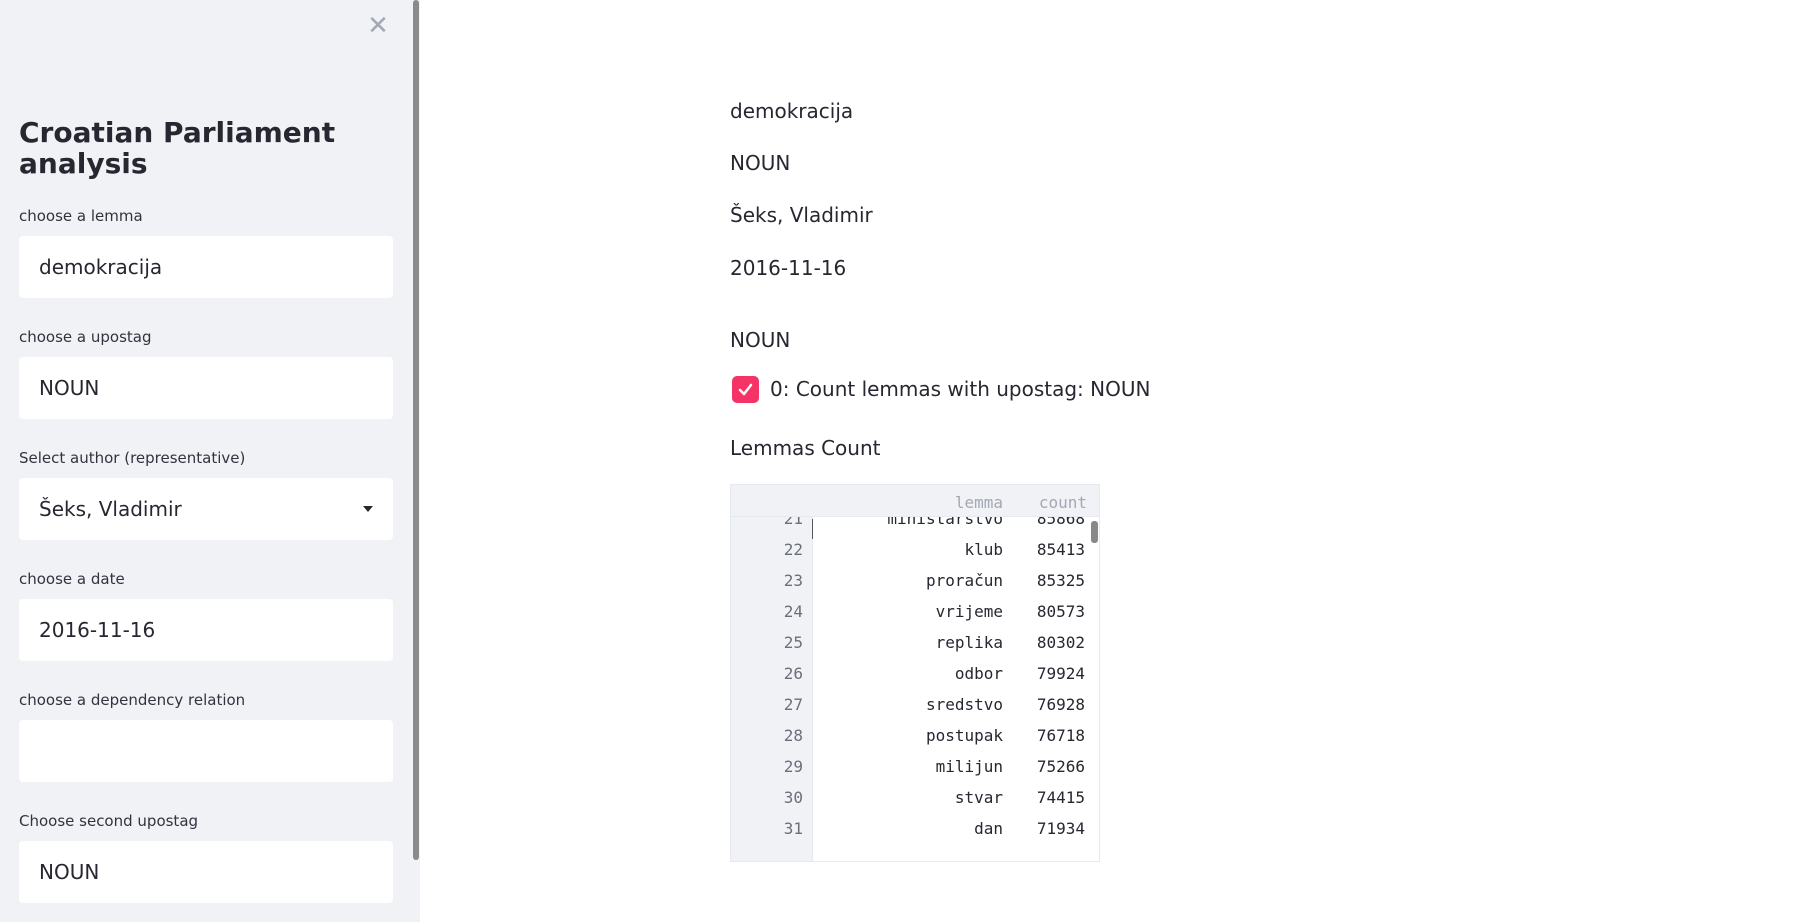 This screenshot has height=922, width=1819. I want to click on count-cell: 80302, so click(1060, 642).